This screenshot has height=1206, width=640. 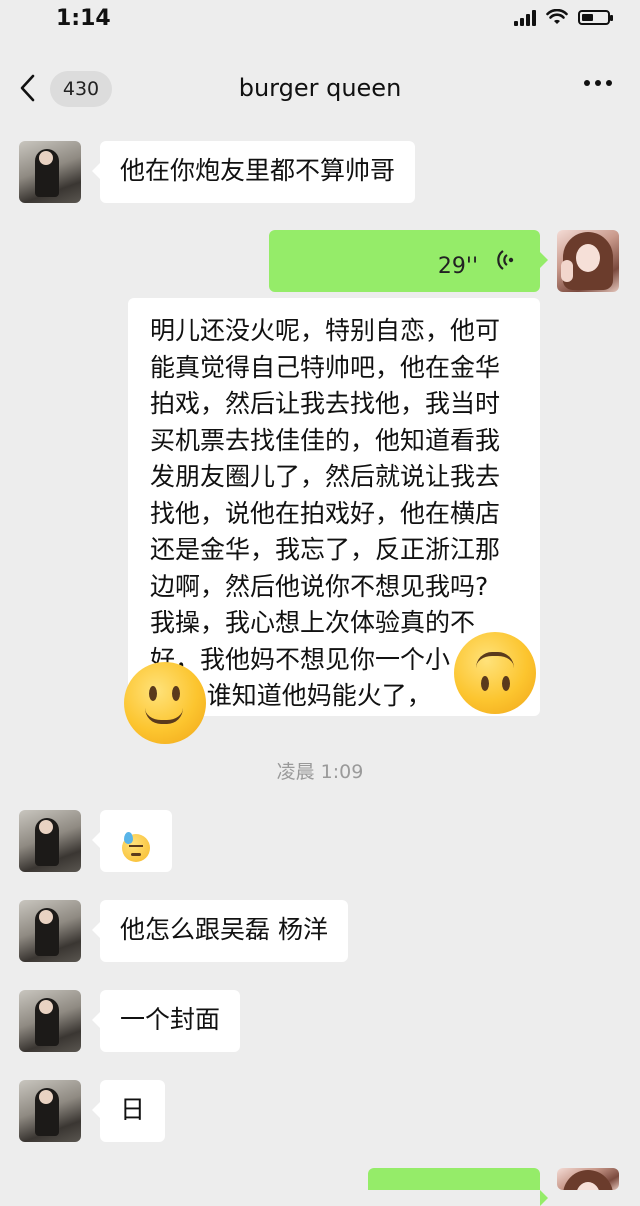 I want to click on message-bubble: 一个封面, so click(x=166, y=1021).